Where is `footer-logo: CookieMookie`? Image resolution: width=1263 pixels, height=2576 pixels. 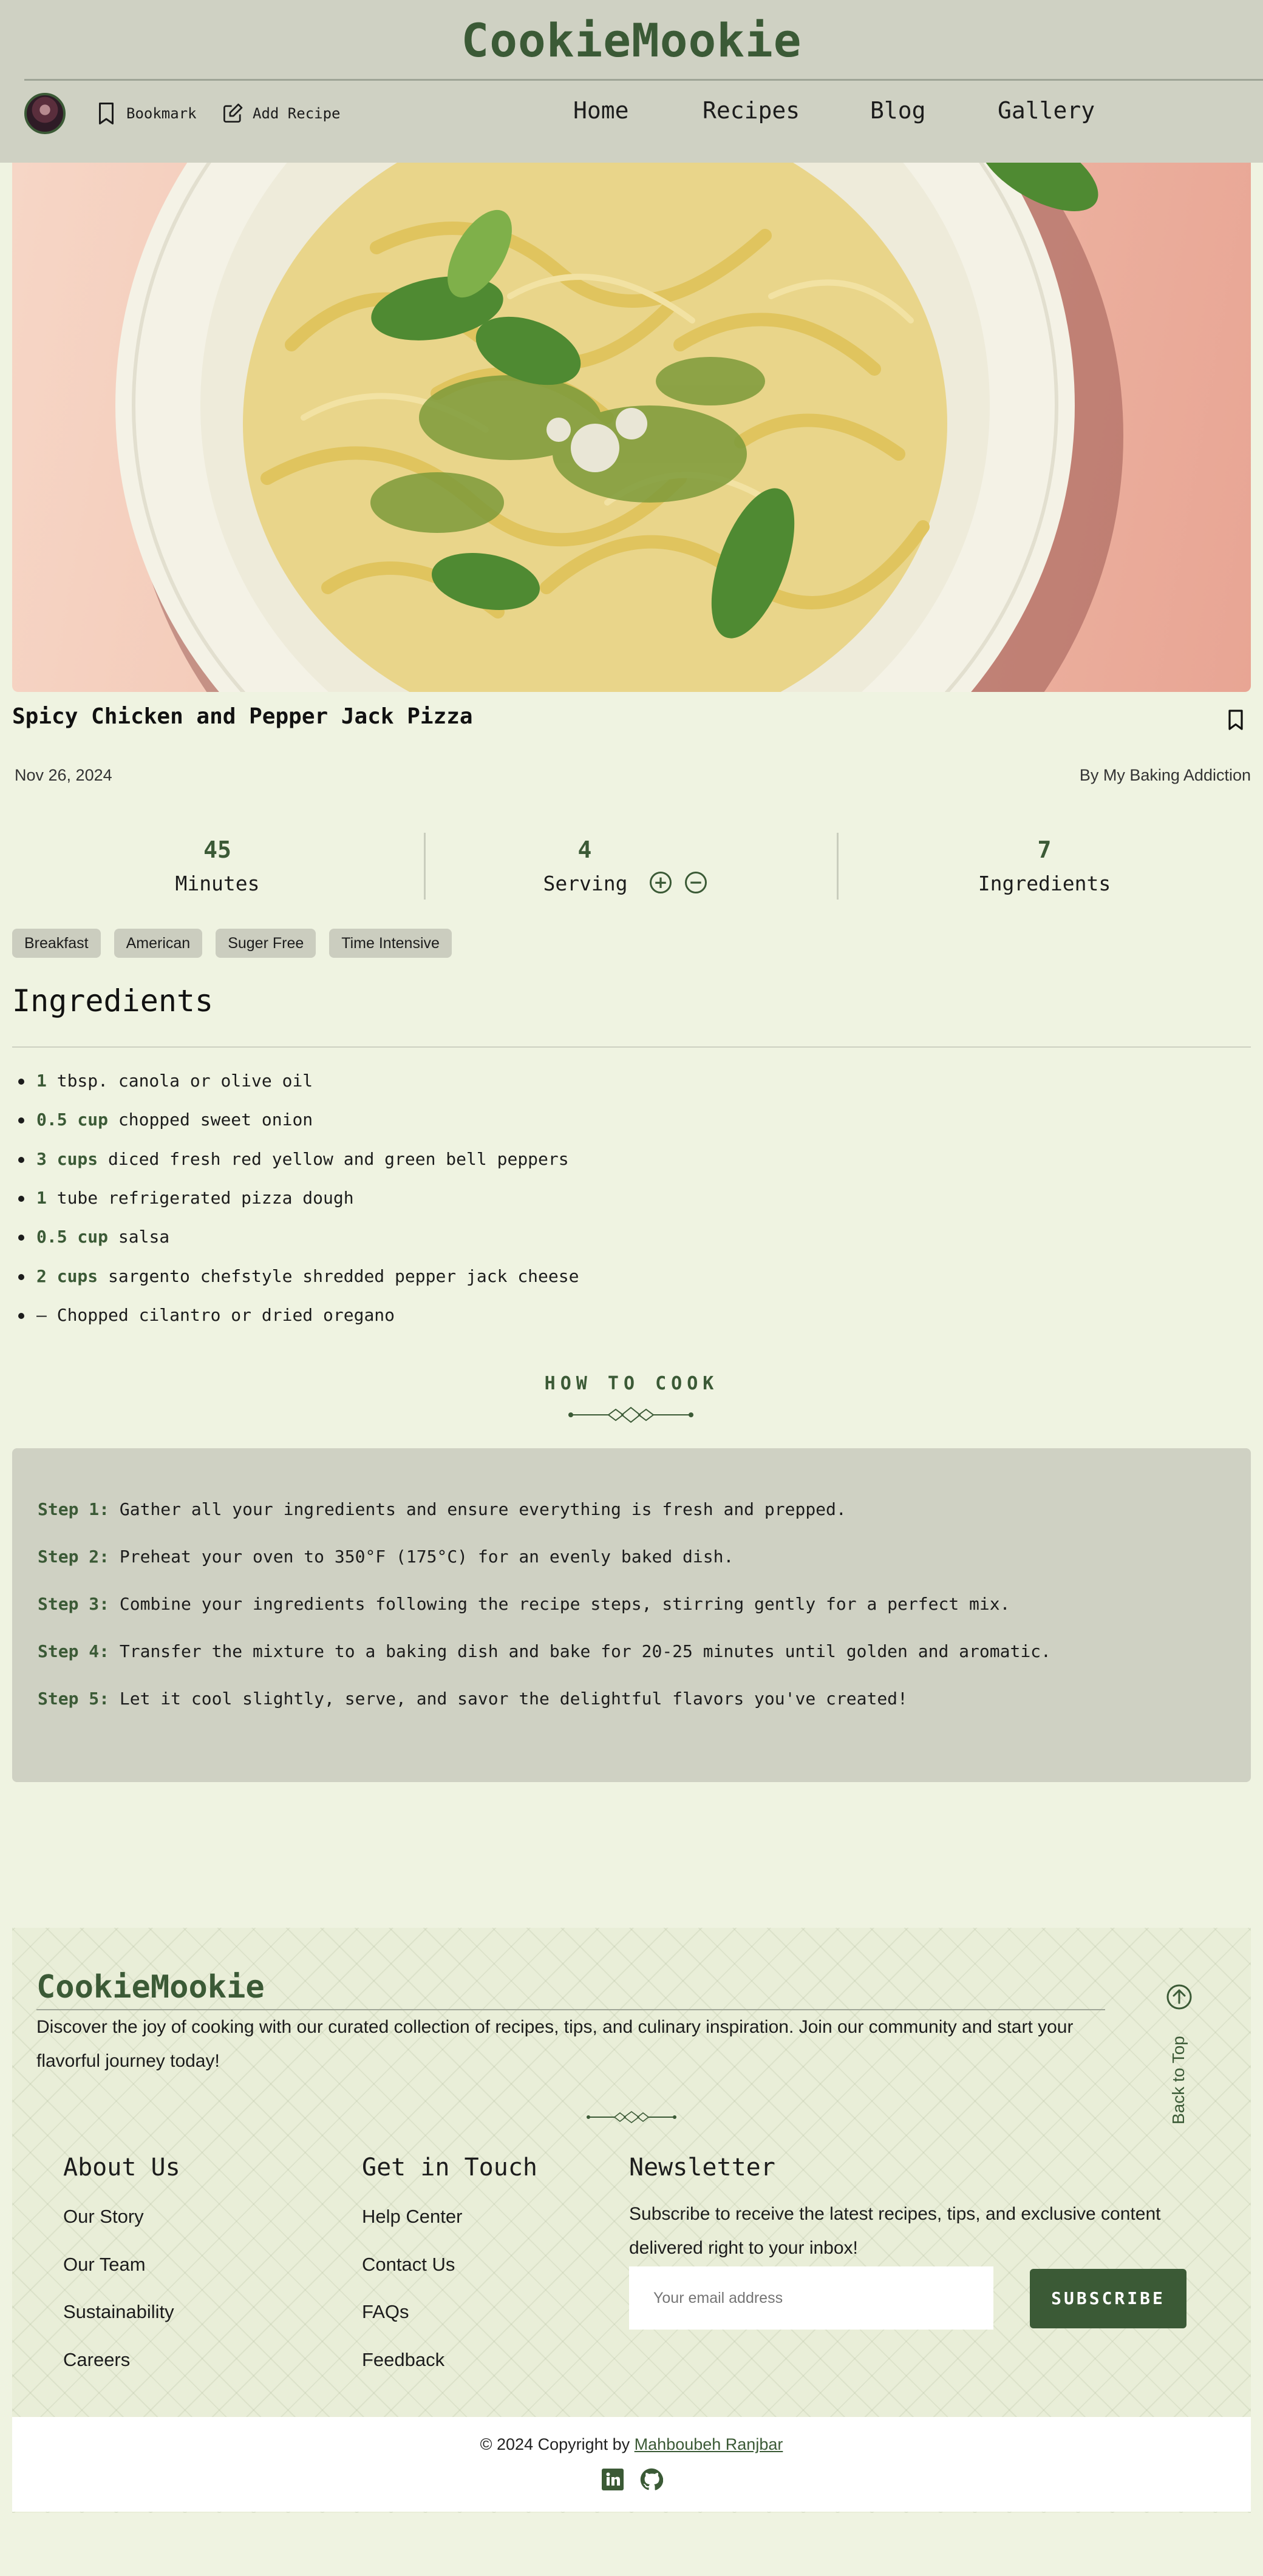 footer-logo: CookieMookie is located at coordinates (150, 1987).